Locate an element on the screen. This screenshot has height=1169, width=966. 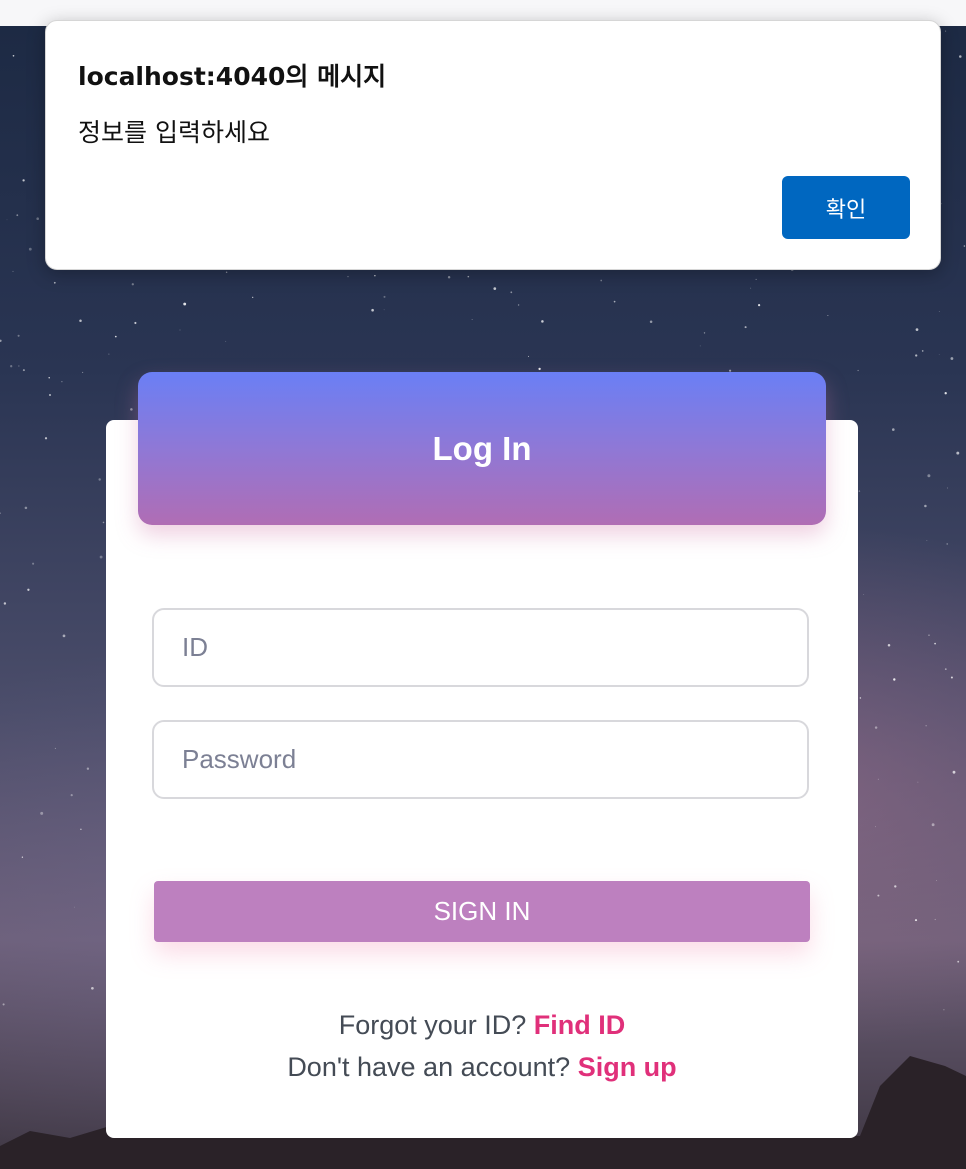
find-id-link: Find ID is located at coordinates (579, 1025).